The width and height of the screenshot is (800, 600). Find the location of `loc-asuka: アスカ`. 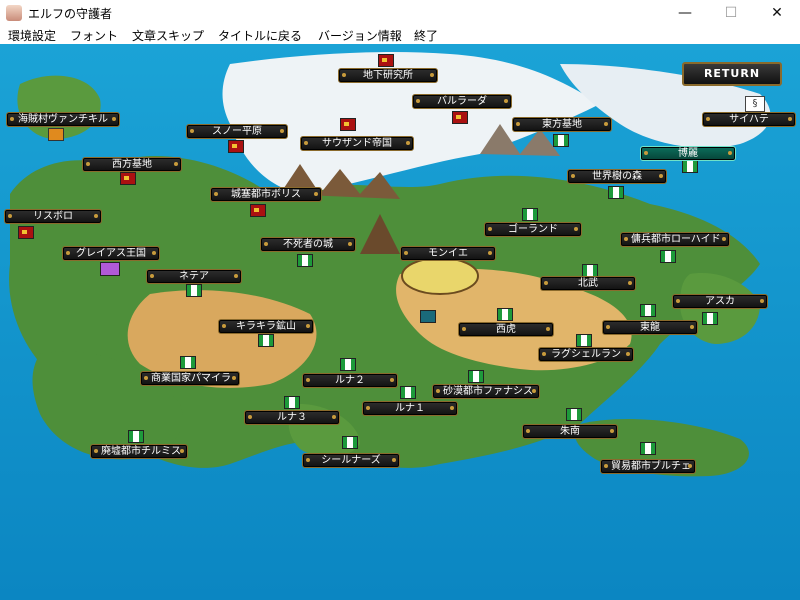

loc-asuka: アスカ is located at coordinates (720, 301).